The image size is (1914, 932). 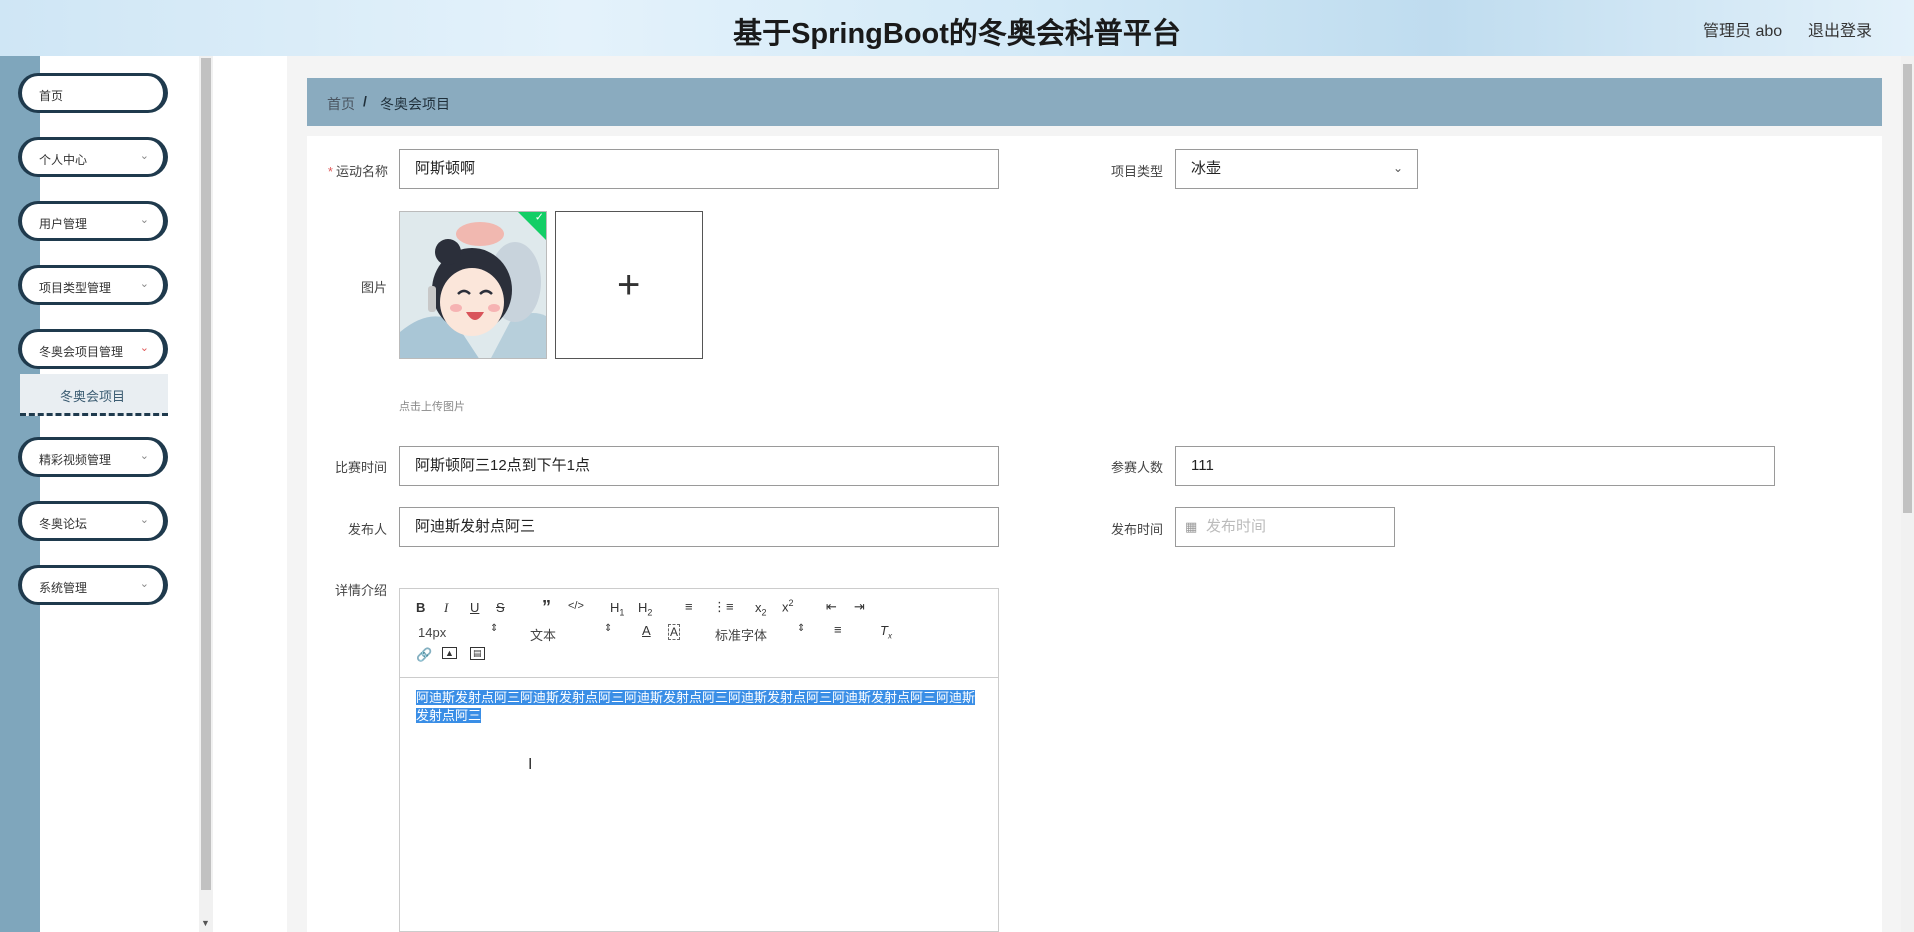 I want to click on sidebar-item-label: 冬奥会项目管理, so click(x=81, y=352).